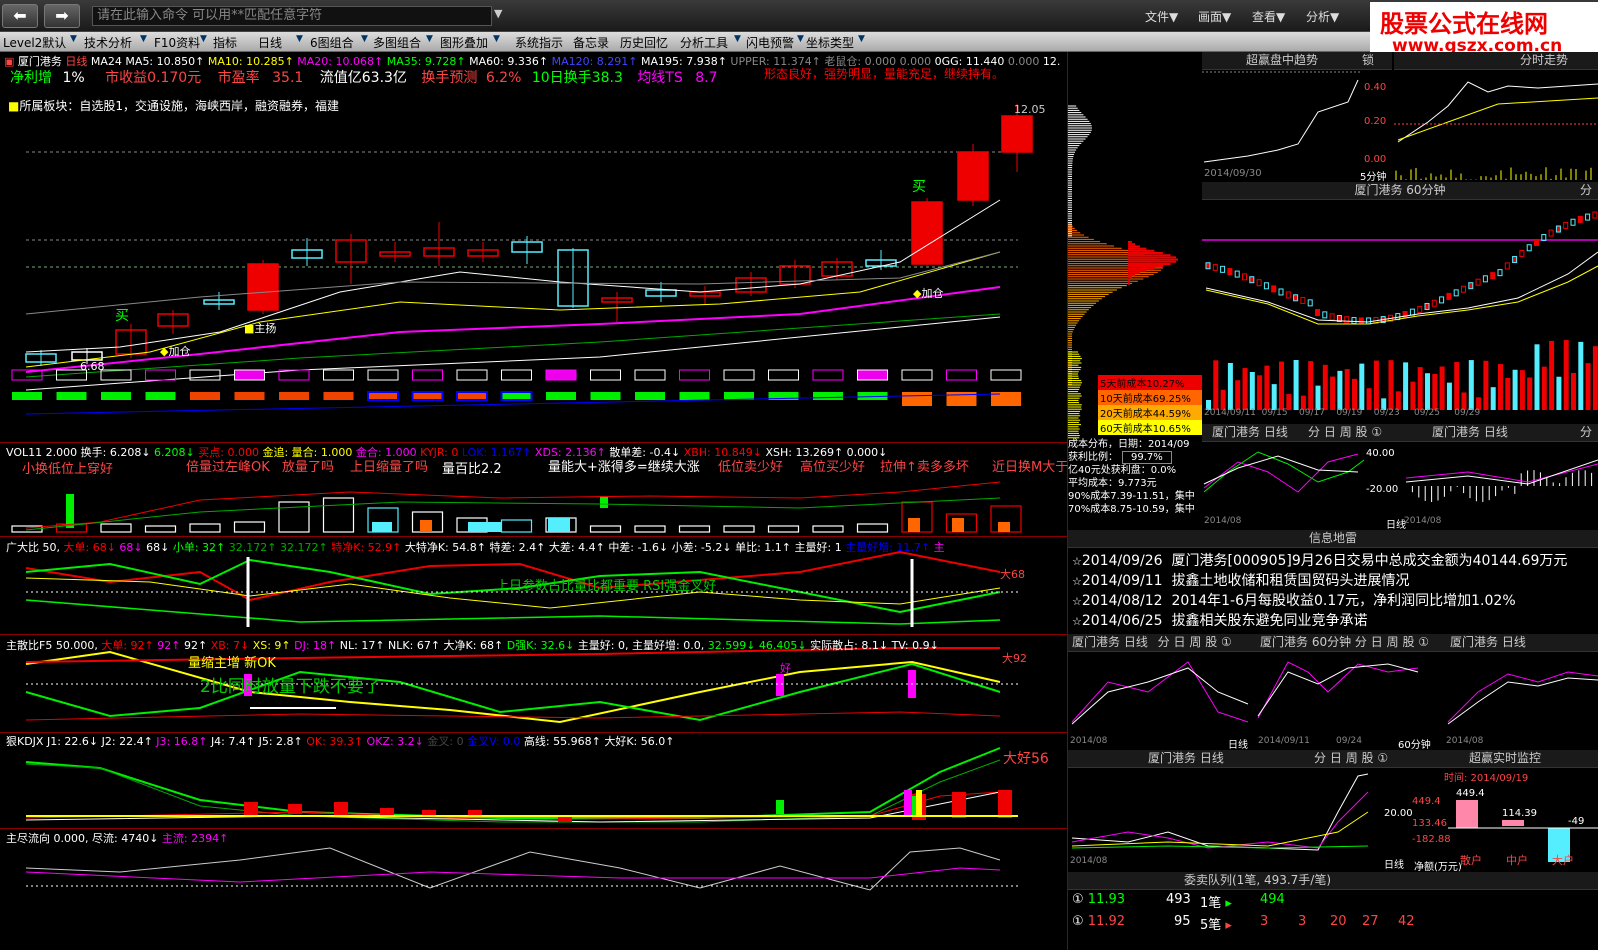 This screenshot has width=1598, height=950. What do you see at coordinates (1268, 16) in the screenshot?
I see `menu-view: 查看▼` at bounding box center [1268, 16].